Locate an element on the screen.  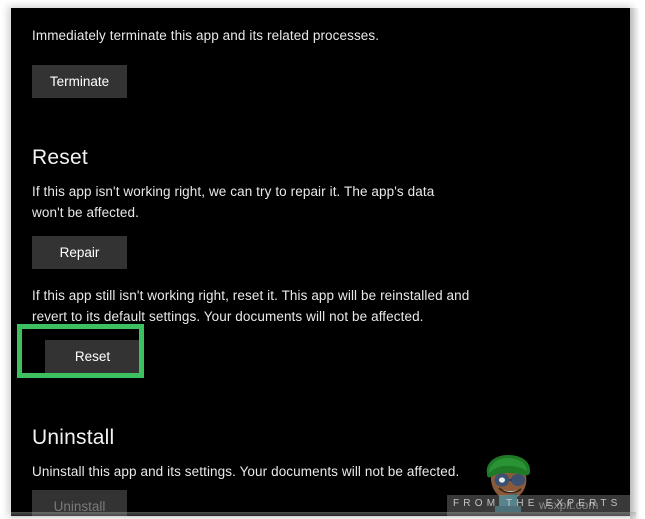
watermark-tagline: FROM THE EXPERTS is located at coordinates (537, 503).